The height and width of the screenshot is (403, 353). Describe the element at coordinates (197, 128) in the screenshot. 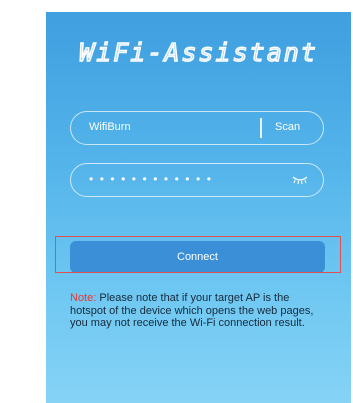

I see `ssid-field: WifiBurn Scan` at that location.